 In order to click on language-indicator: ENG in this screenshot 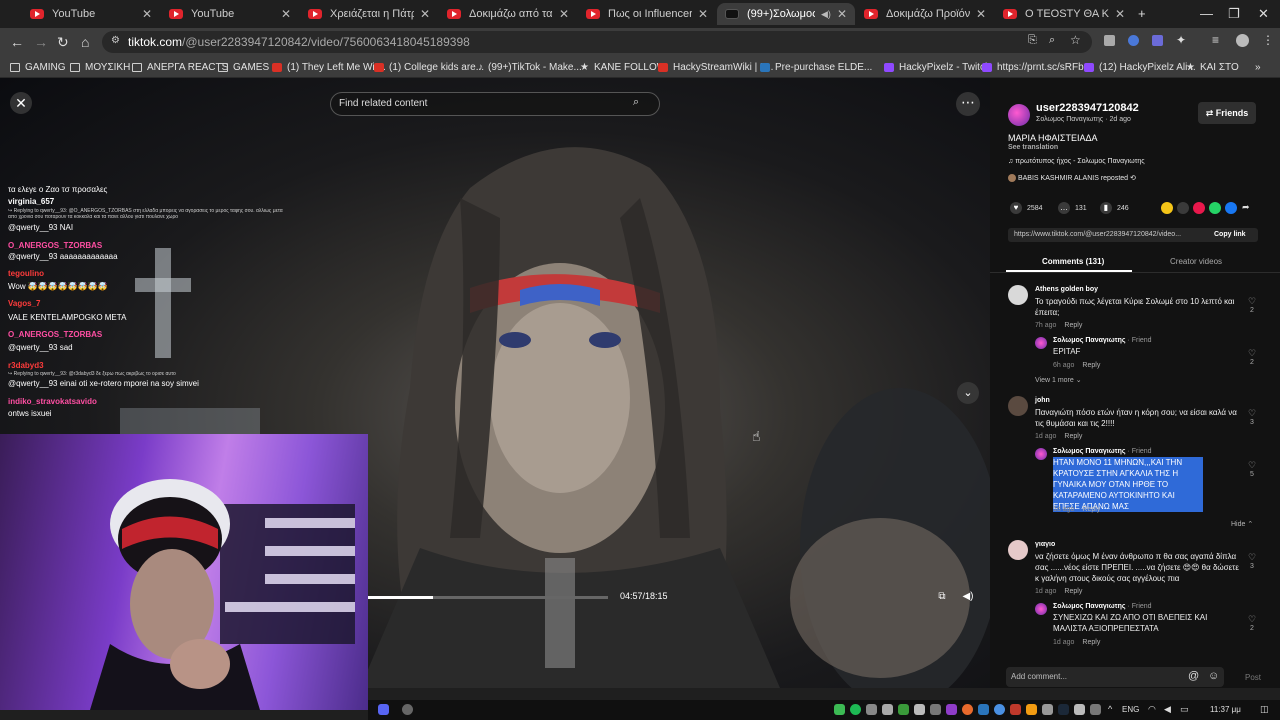, I will do `click(1130, 709)`.